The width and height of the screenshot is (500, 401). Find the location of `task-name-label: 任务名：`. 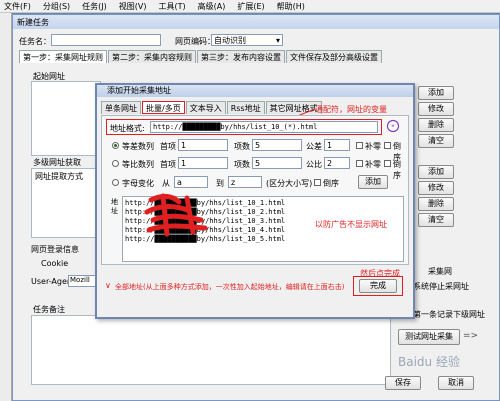

task-name-label: 任务名： is located at coordinates (35, 41).